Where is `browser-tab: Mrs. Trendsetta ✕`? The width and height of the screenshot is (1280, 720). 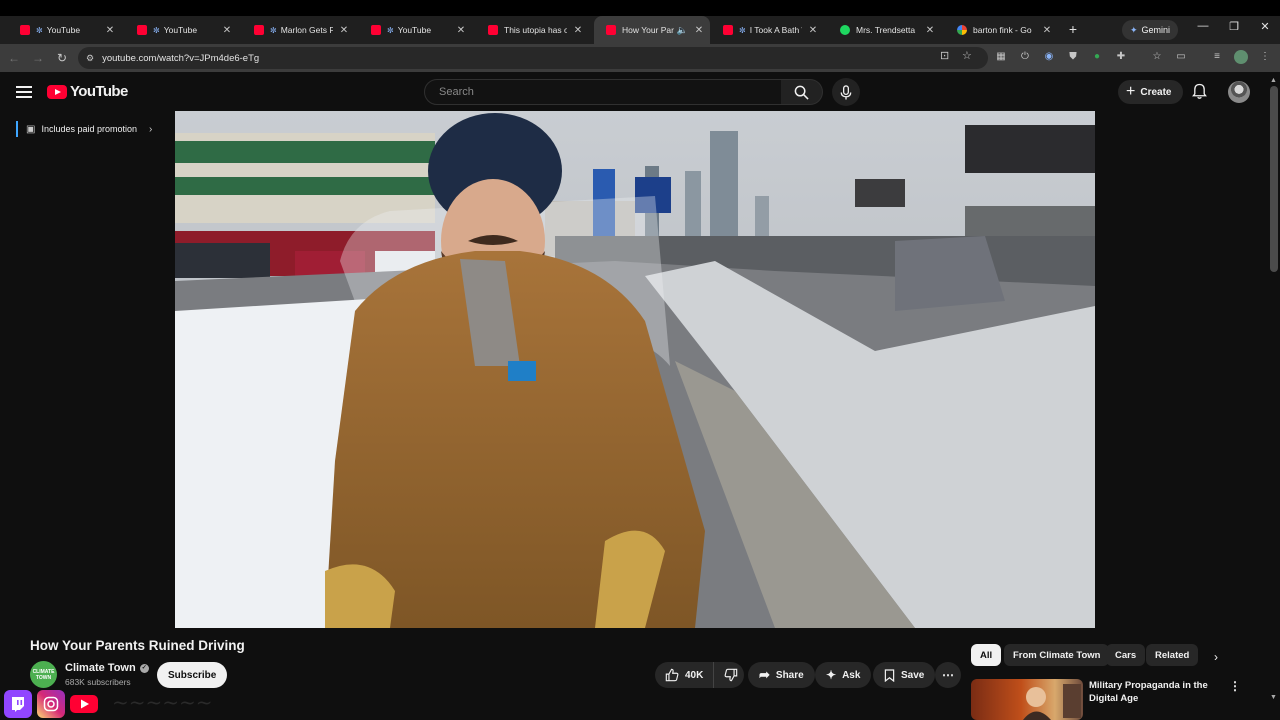 browser-tab: Mrs. Trendsetta ✕ is located at coordinates (884, 30).